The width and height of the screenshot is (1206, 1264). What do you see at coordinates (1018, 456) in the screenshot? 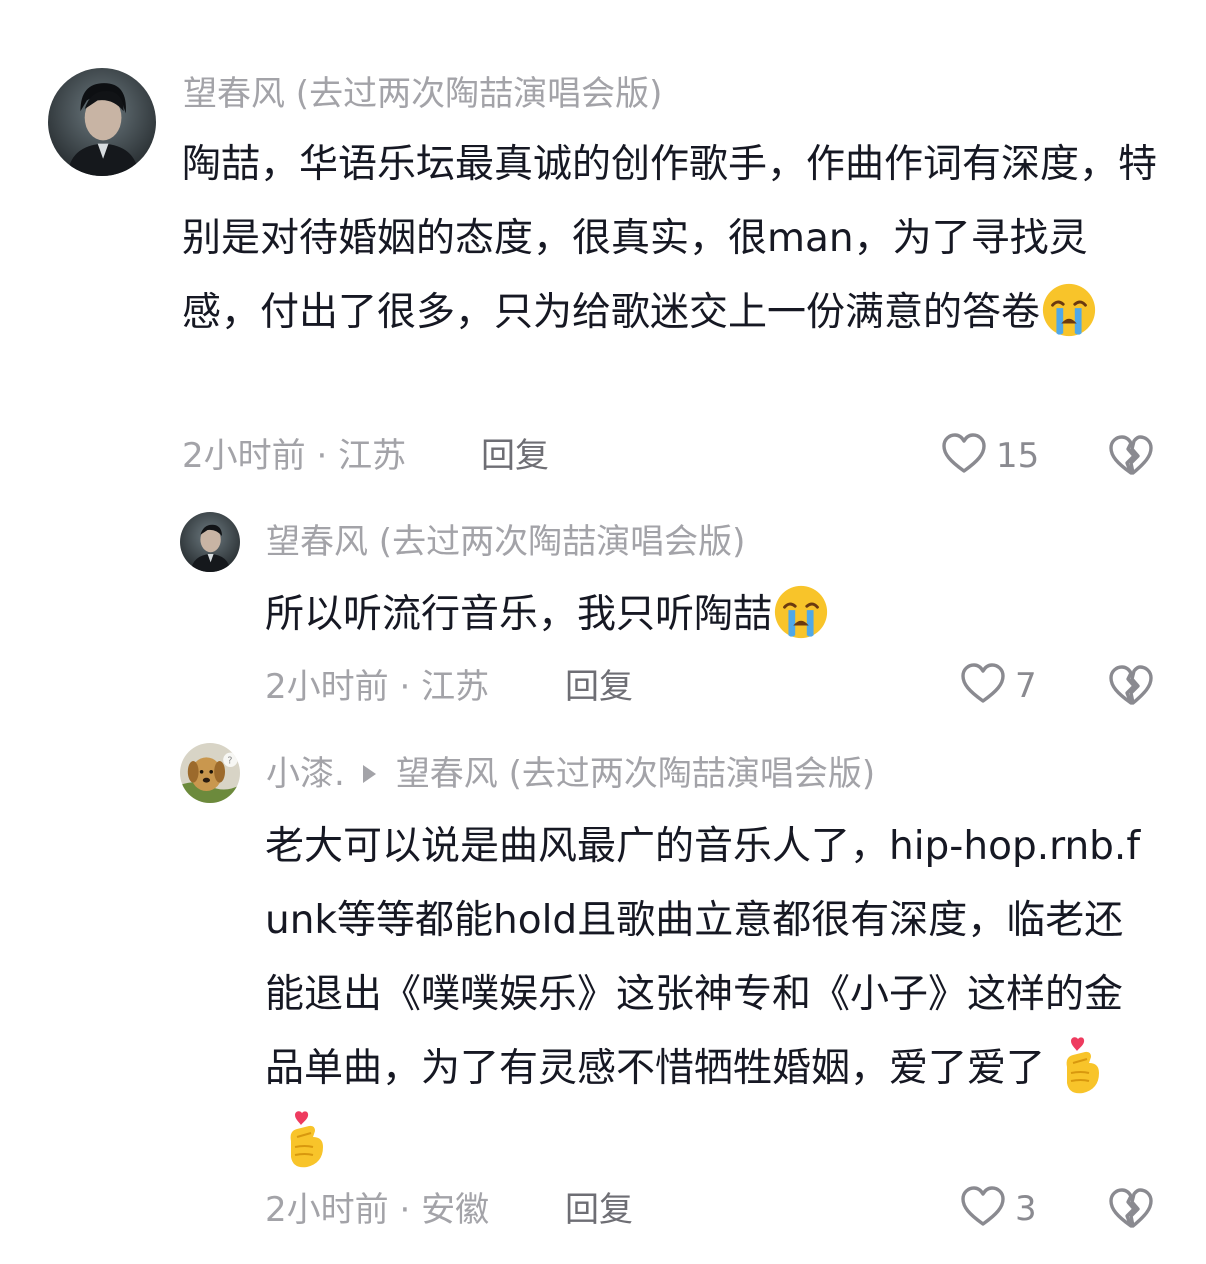
I see `like-count: 15` at bounding box center [1018, 456].